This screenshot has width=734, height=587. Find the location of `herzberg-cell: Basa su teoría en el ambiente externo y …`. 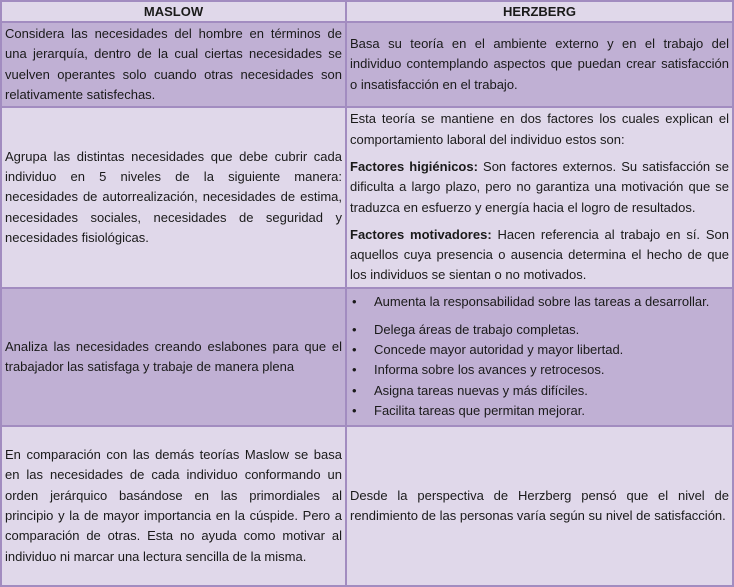

herzberg-cell: Basa su teoría en el ambiente externo y … is located at coordinates (539, 64).